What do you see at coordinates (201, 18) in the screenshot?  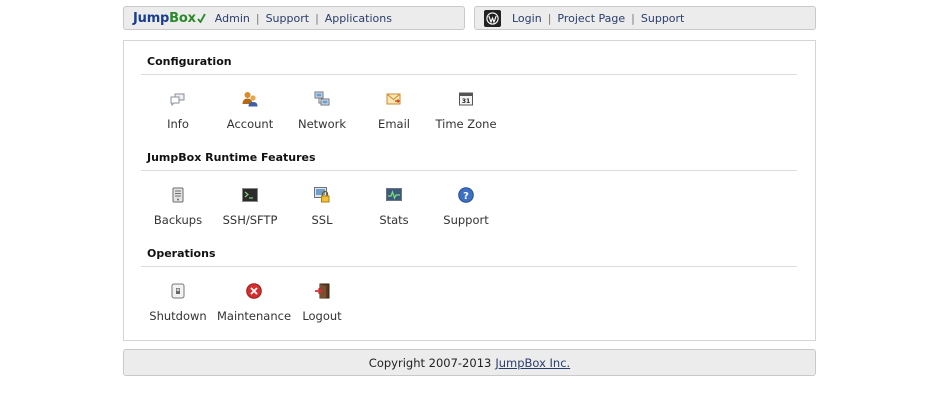 I see `logo-check-icon` at bounding box center [201, 18].